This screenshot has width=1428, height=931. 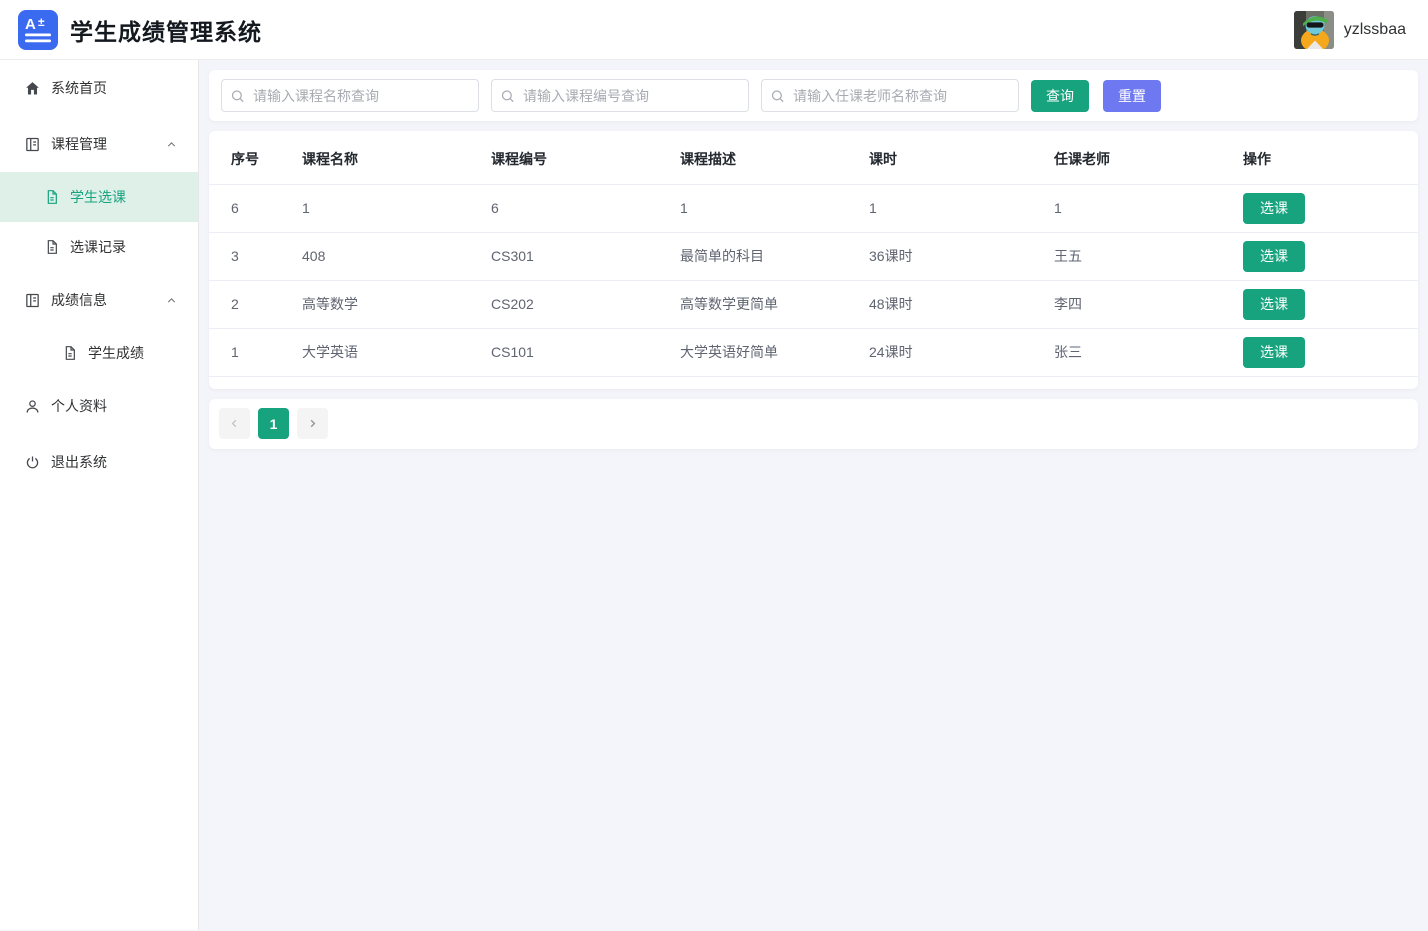 What do you see at coordinates (255, 304) in the screenshot?
I see `cell-seq: 2` at bounding box center [255, 304].